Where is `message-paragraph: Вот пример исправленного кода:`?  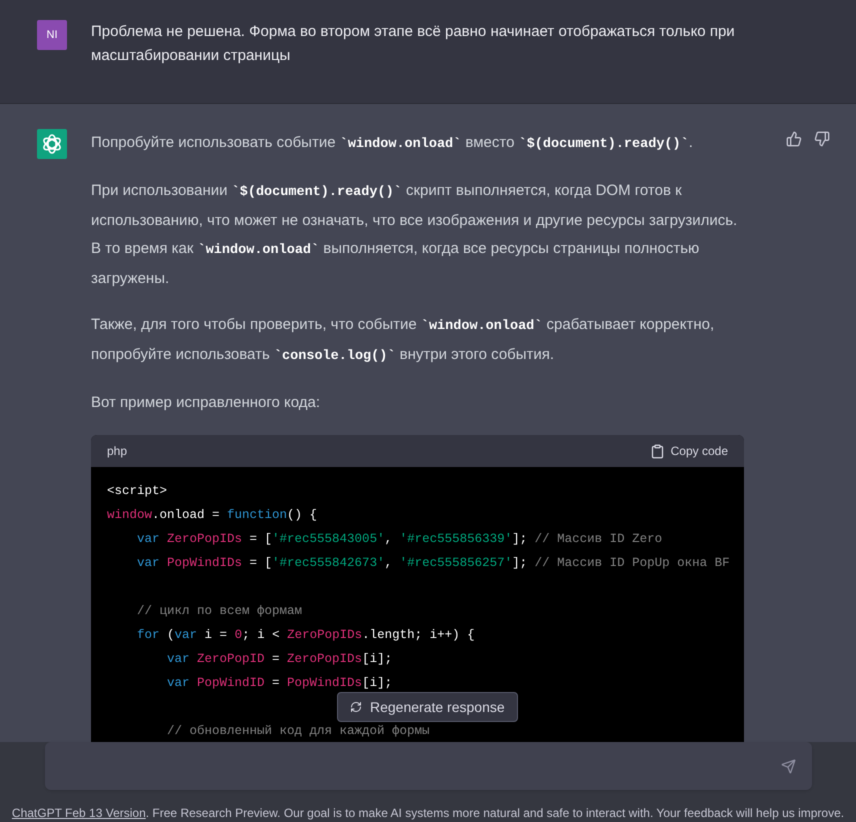
message-paragraph: Вот пример исправленного кода: is located at coordinates (206, 403).